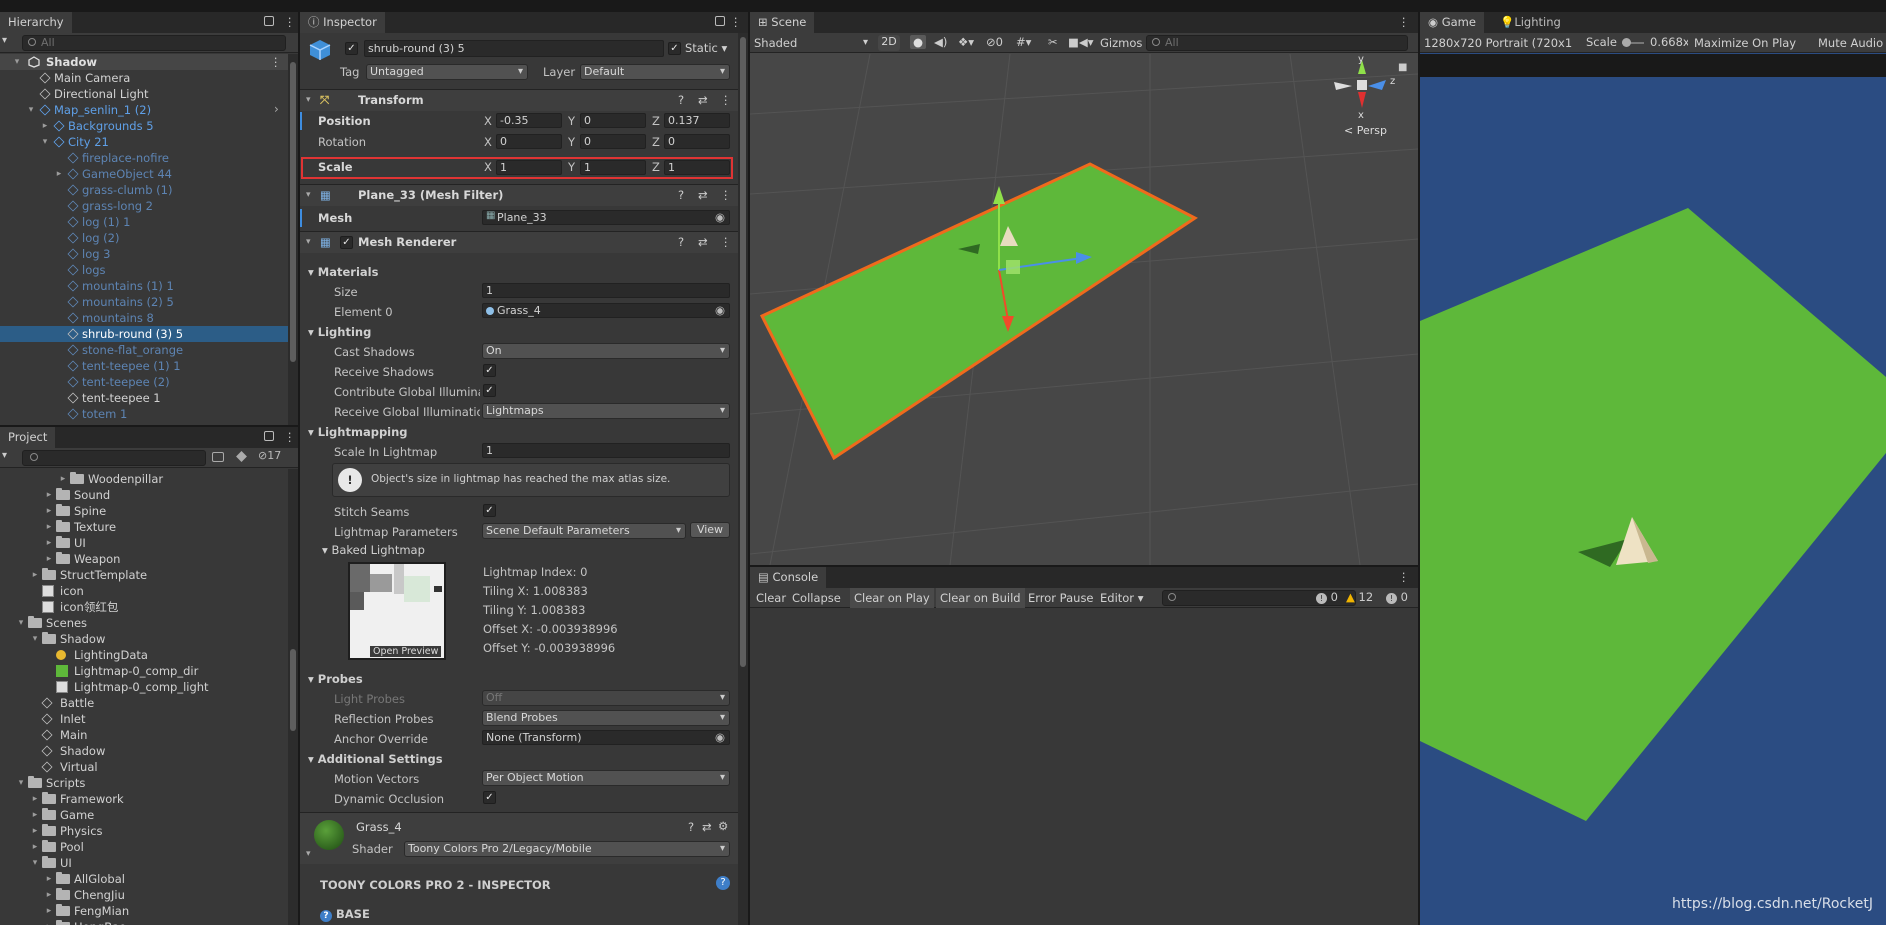 This screenshot has width=1886, height=925. I want to click on tab-console: ▤ Console, so click(788, 577).